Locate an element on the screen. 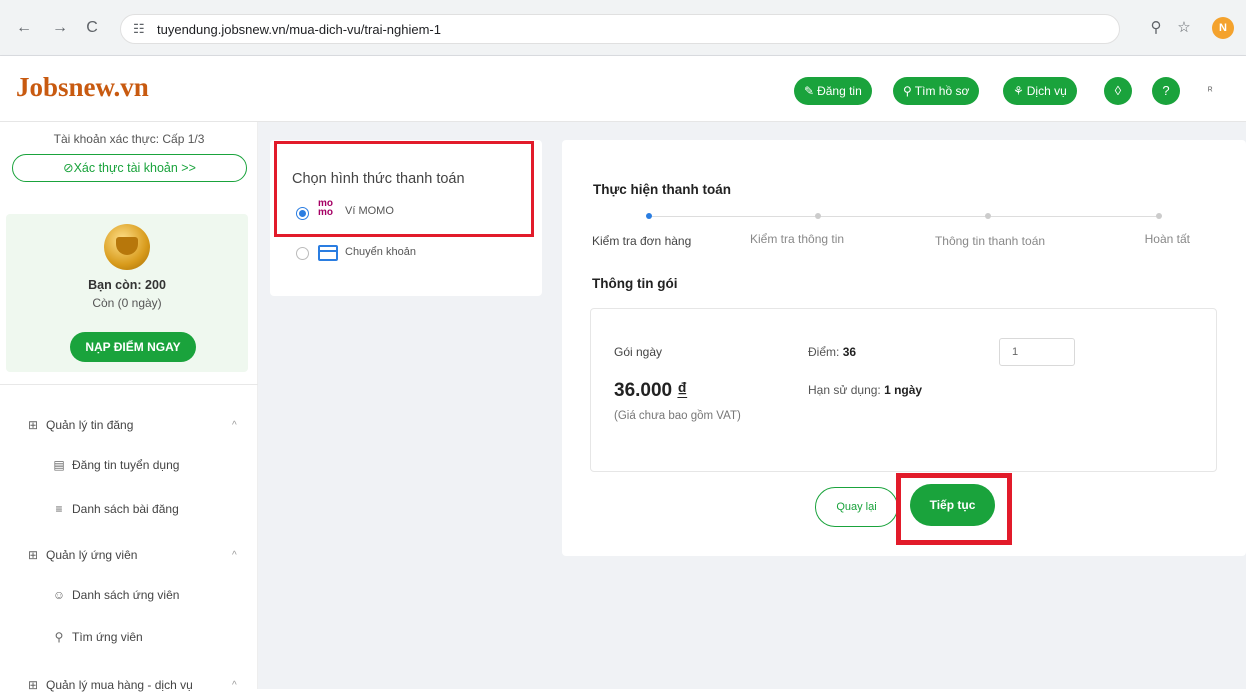 This screenshot has height=692, width=1246. forward-arrow-icon: → is located at coordinates (60, 28).